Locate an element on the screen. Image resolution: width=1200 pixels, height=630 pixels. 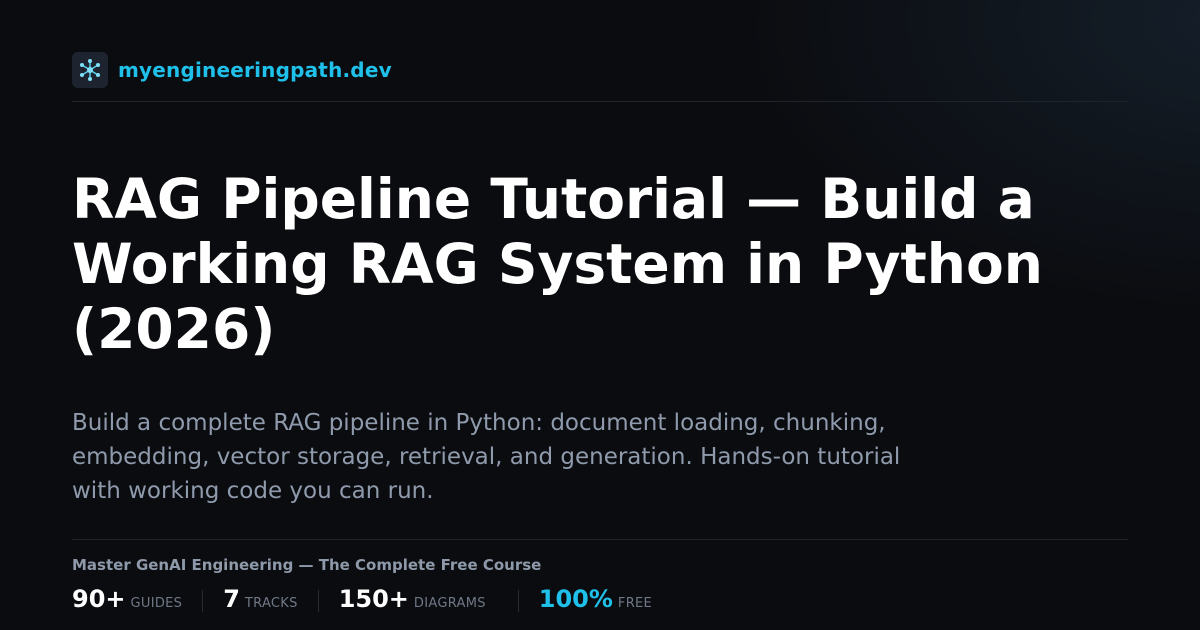
site-header: myengineeringpath.dev is located at coordinates (600, 70).